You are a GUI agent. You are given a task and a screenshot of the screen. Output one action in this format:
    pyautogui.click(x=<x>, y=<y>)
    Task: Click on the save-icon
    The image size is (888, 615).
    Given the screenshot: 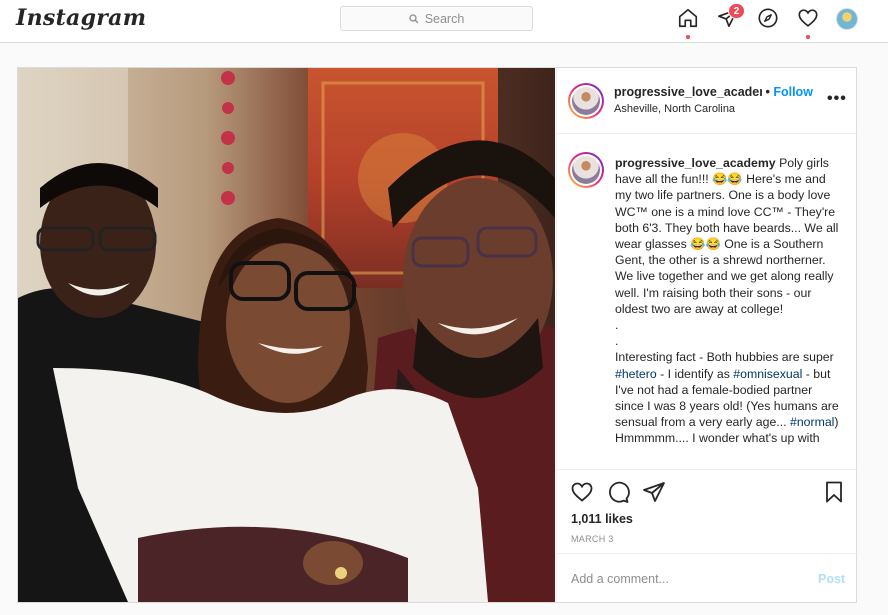 What is the action you would take?
    pyautogui.click(x=834, y=492)
    